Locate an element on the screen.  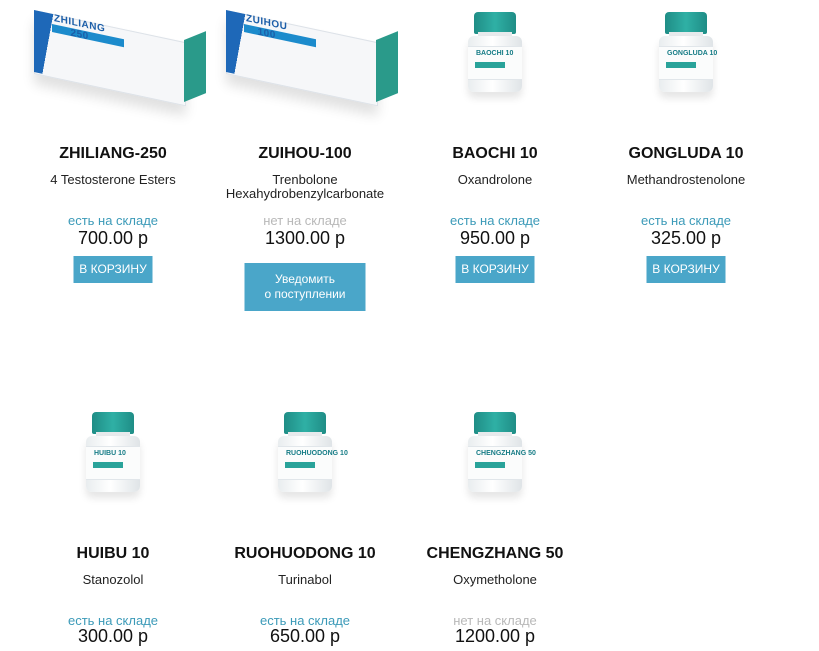
product-substance: Turinabol is located at coordinates (305, 579).